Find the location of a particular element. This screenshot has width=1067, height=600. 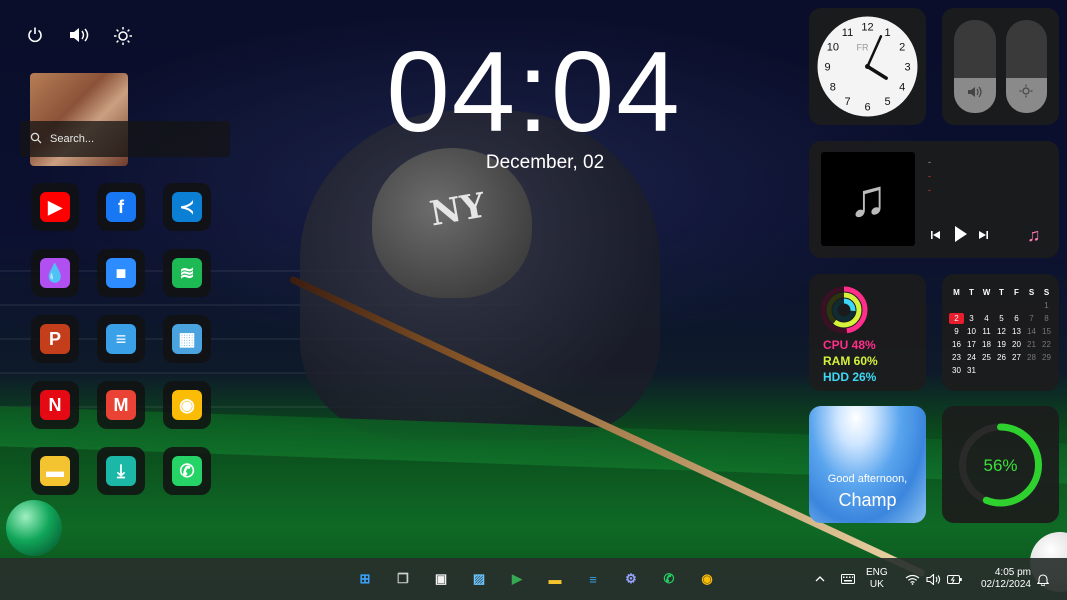

brightness-slider is located at coordinates (1026, 66).